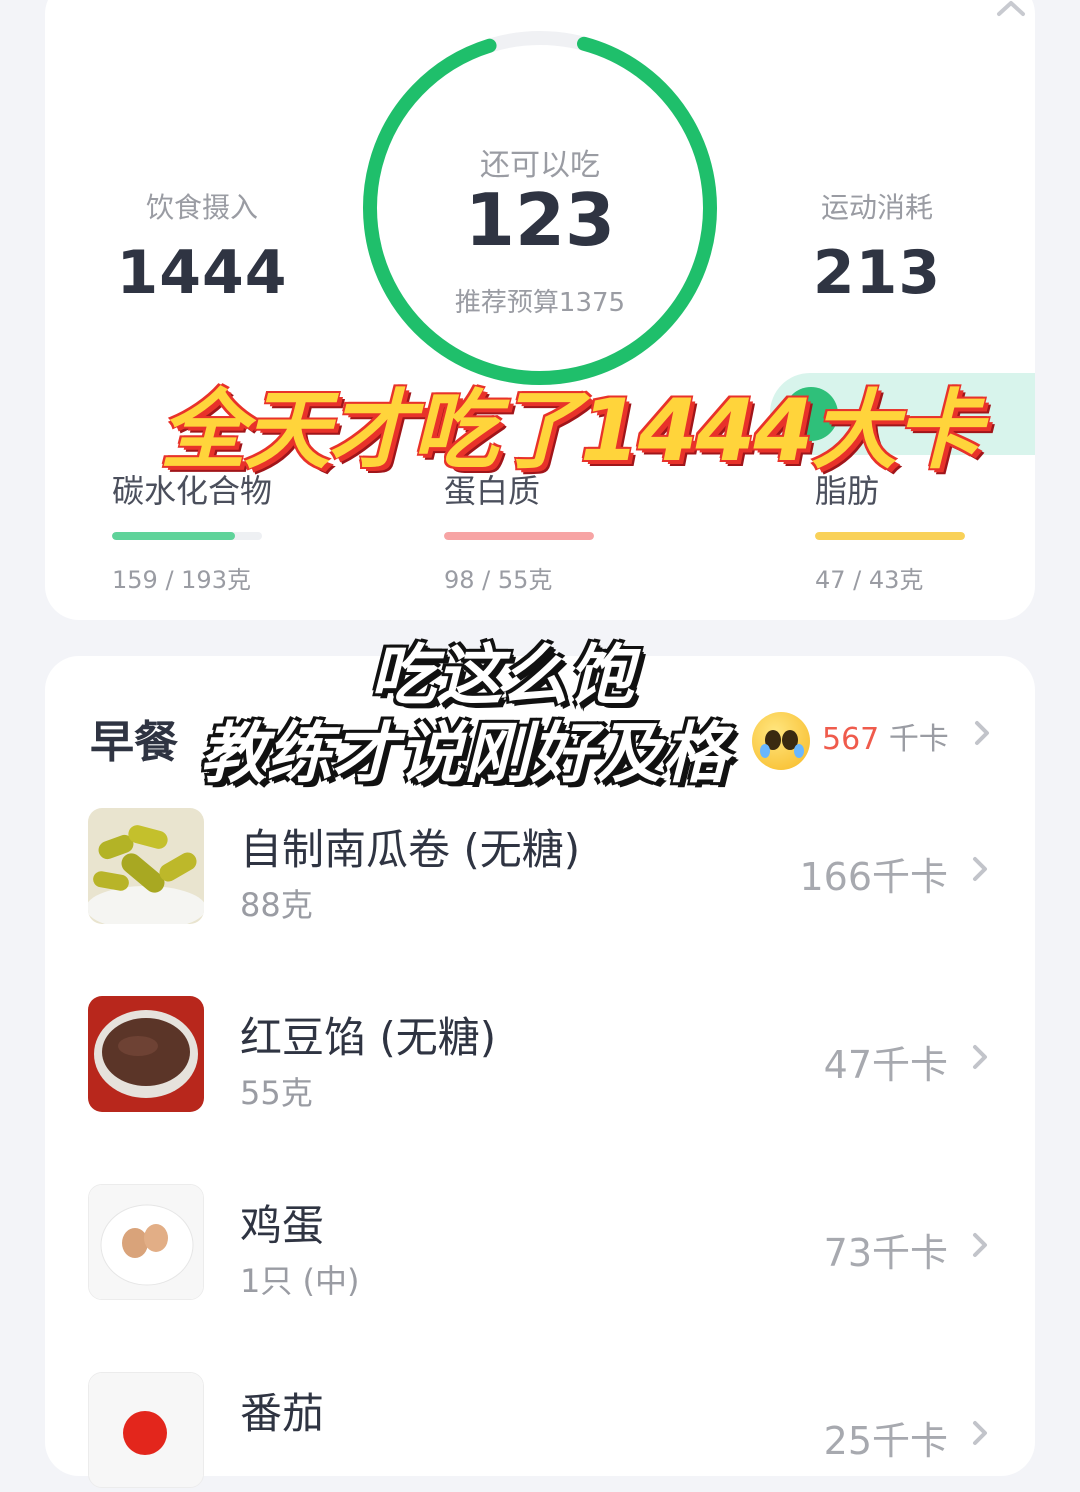 The image size is (1080, 1492). What do you see at coordinates (300, 1281) in the screenshot?
I see `food-amount: 1只 (中)` at bounding box center [300, 1281].